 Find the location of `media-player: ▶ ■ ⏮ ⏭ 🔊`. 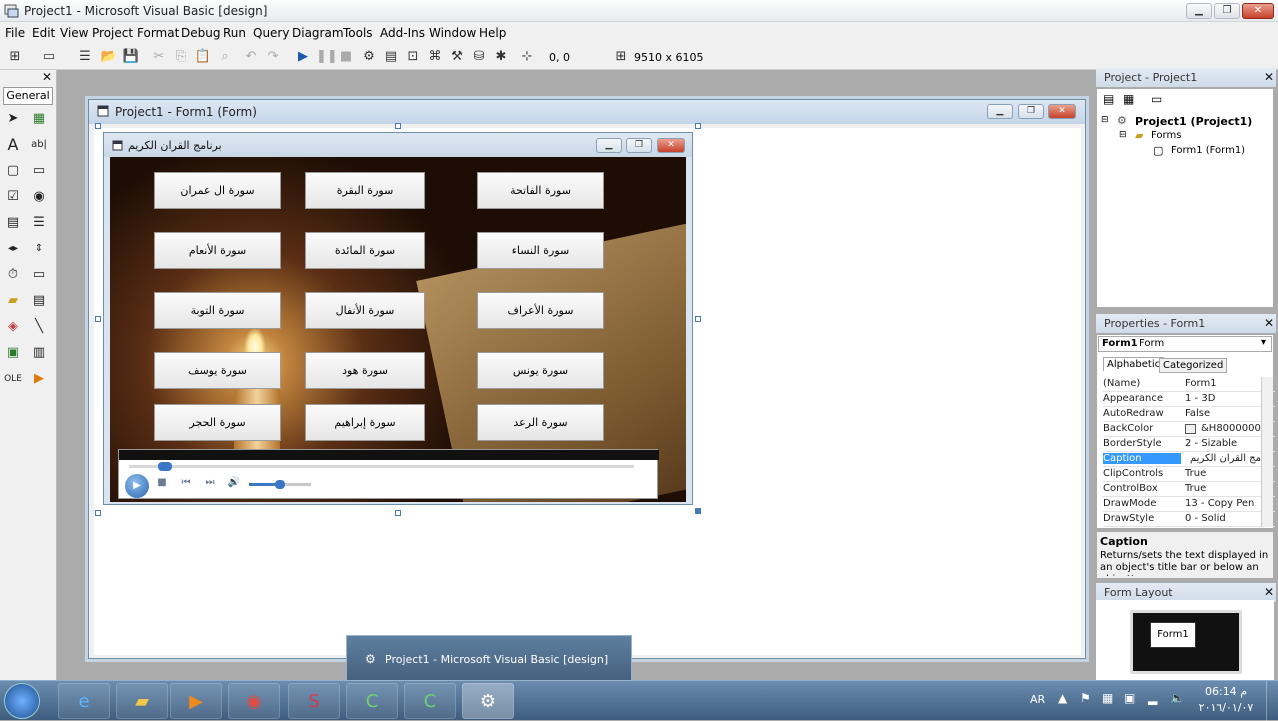

media-player: ▶ ■ ⏮ ⏭ 🔊 is located at coordinates (388, 474).